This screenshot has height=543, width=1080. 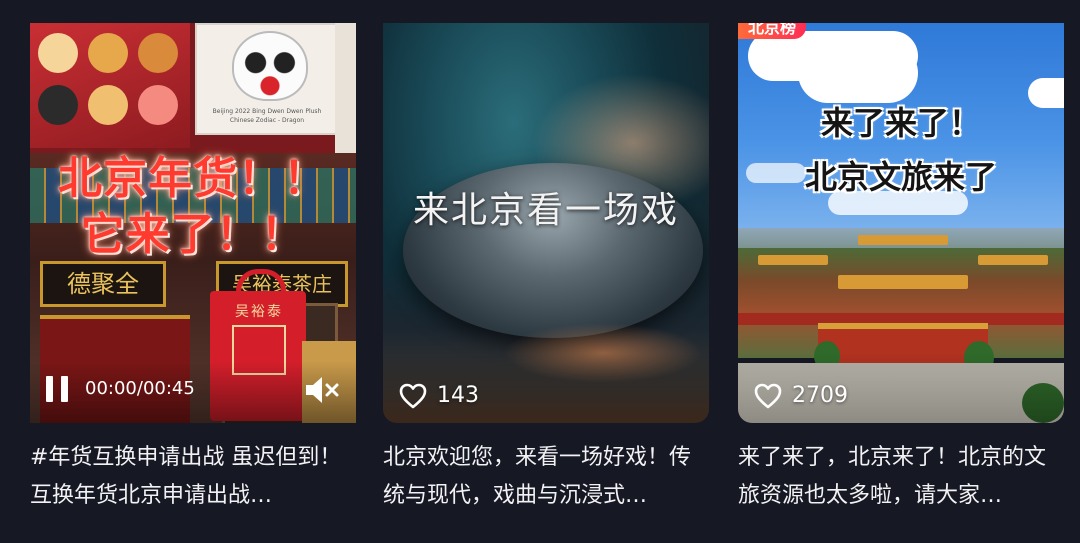 I want to click on mooncake-tray, so click(x=110, y=85).